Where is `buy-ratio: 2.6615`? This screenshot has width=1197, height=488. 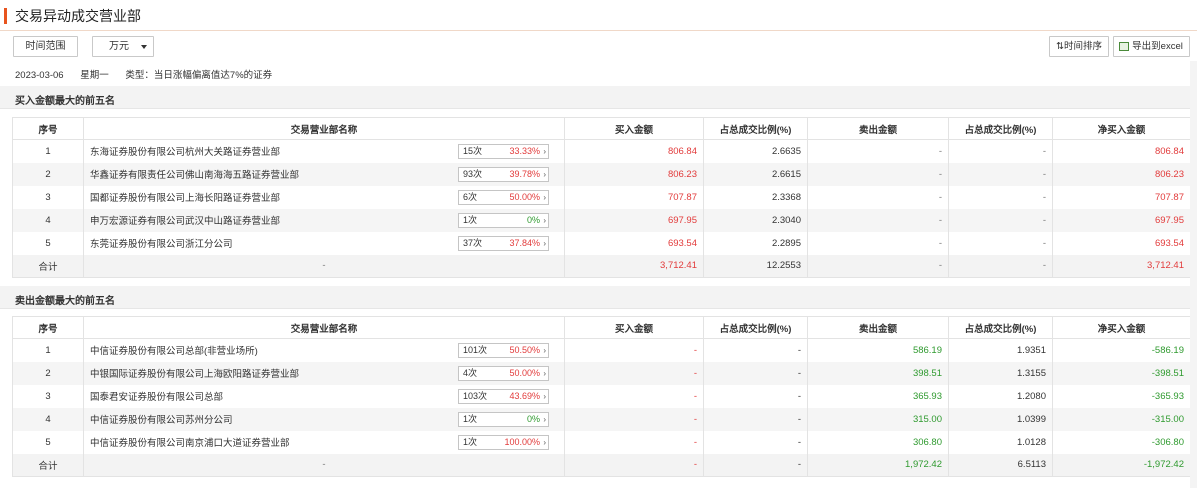 buy-ratio: 2.6615 is located at coordinates (755, 174).